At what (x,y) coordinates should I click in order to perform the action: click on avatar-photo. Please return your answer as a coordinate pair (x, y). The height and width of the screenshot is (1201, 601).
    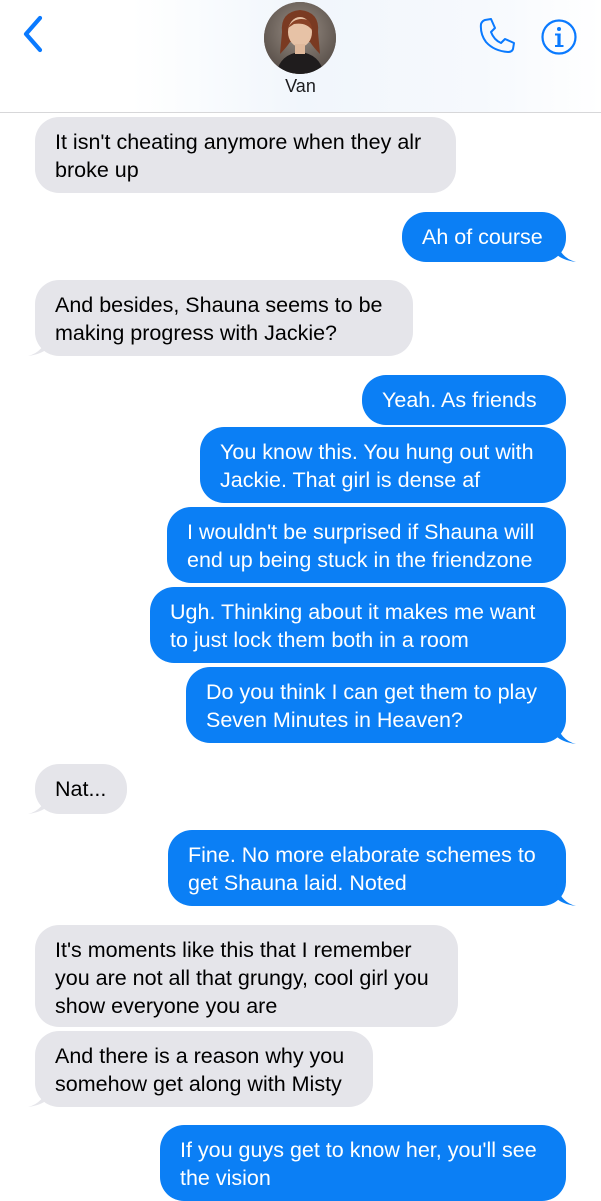
    Looking at the image, I should click on (300, 38).